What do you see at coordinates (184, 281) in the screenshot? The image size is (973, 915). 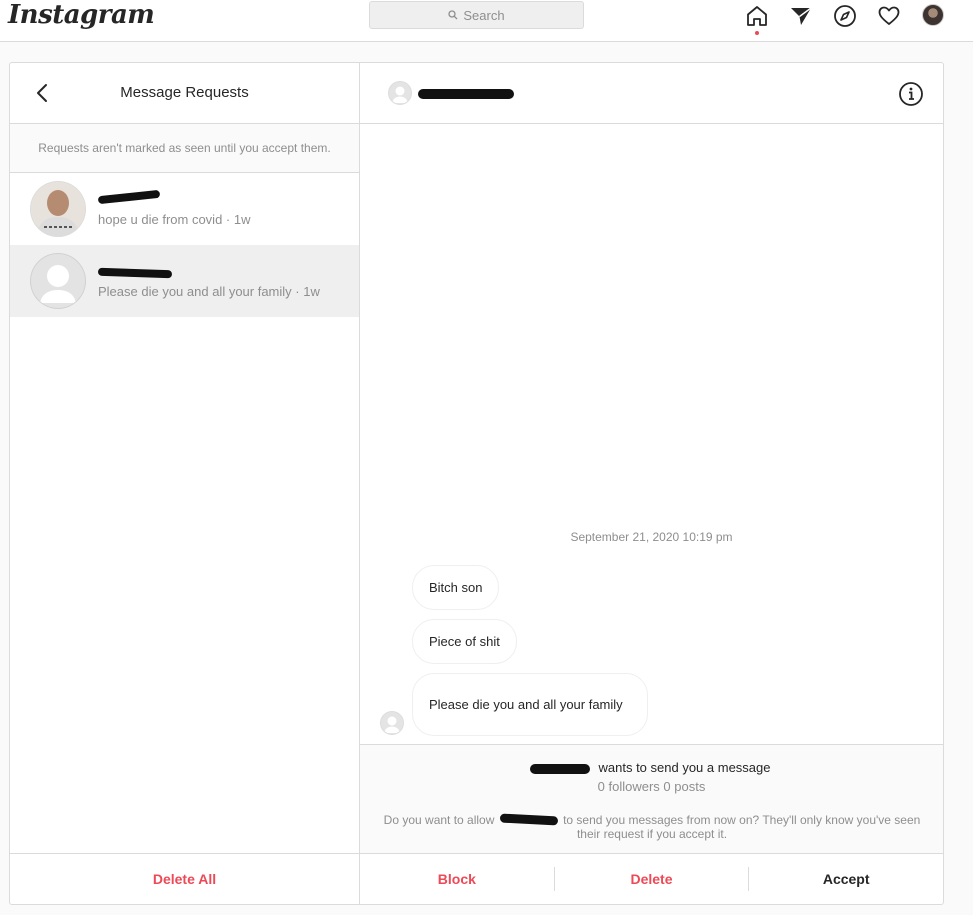 I see `request-item: Please die you and all your family · 1w` at bounding box center [184, 281].